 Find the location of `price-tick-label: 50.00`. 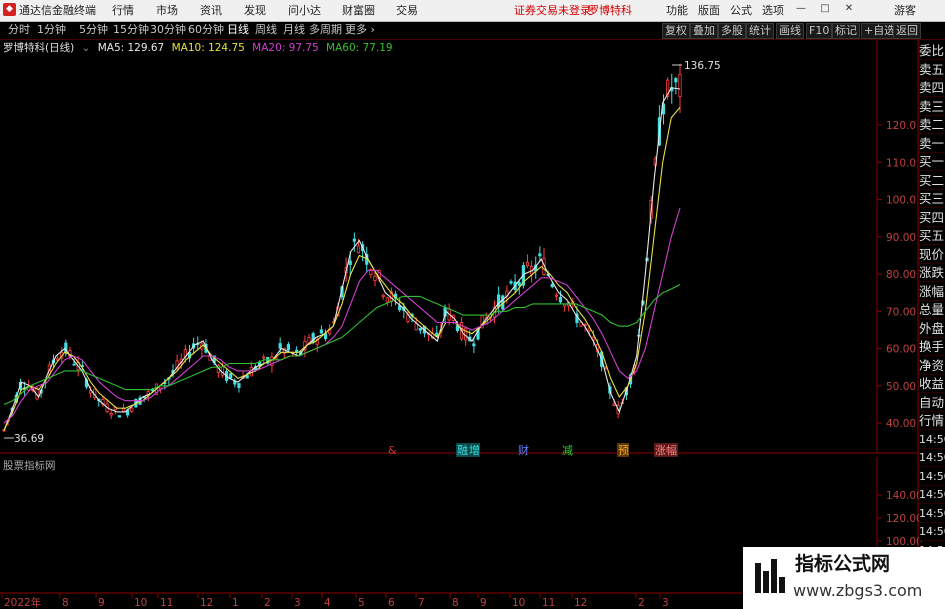

price-tick-label: 50.00 is located at coordinates (901, 387).